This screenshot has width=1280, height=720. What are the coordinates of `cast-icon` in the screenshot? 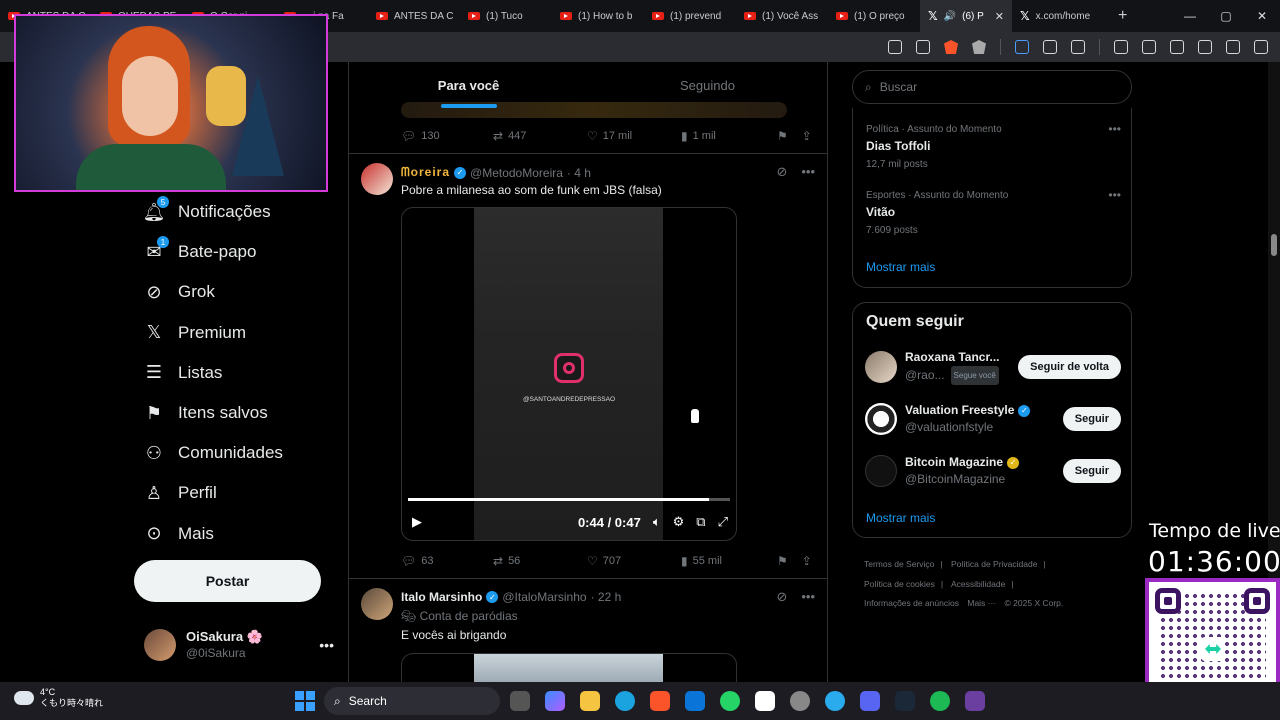 It's located at (895, 47).